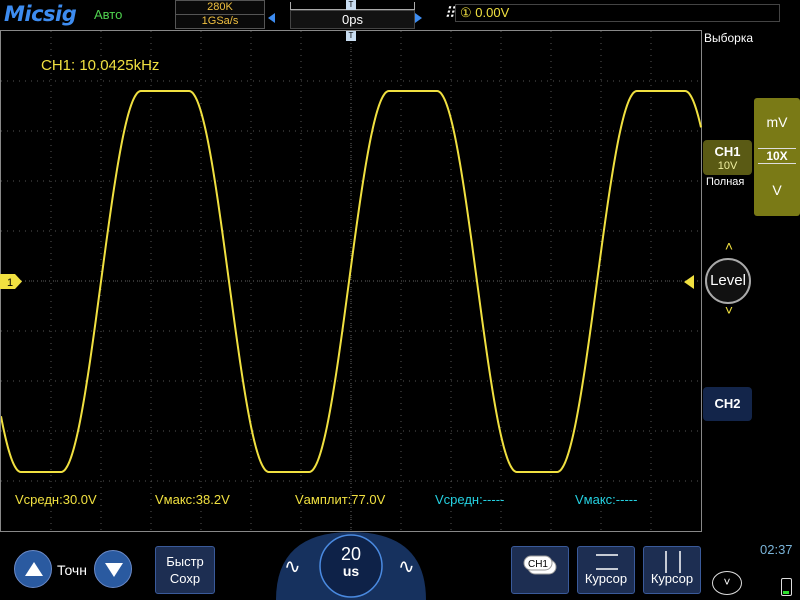 This screenshot has height=600, width=800. Describe the element at coordinates (728, 281) in the screenshot. I see `trigger-level-knob: Level` at that location.